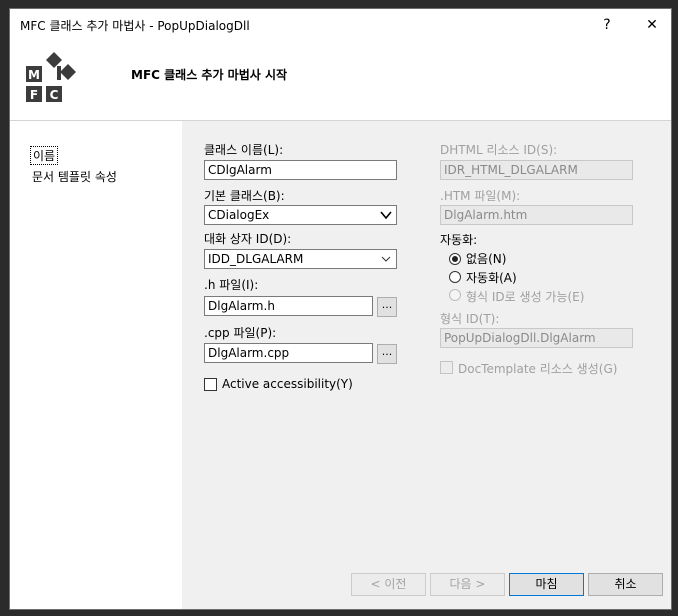 Image resolution: width=678 pixels, height=616 pixels. Describe the element at coordinates (536, 338) in the screenshot. I see `type-id-input: PopUpDialogDll.DlgAlarm` at that location.